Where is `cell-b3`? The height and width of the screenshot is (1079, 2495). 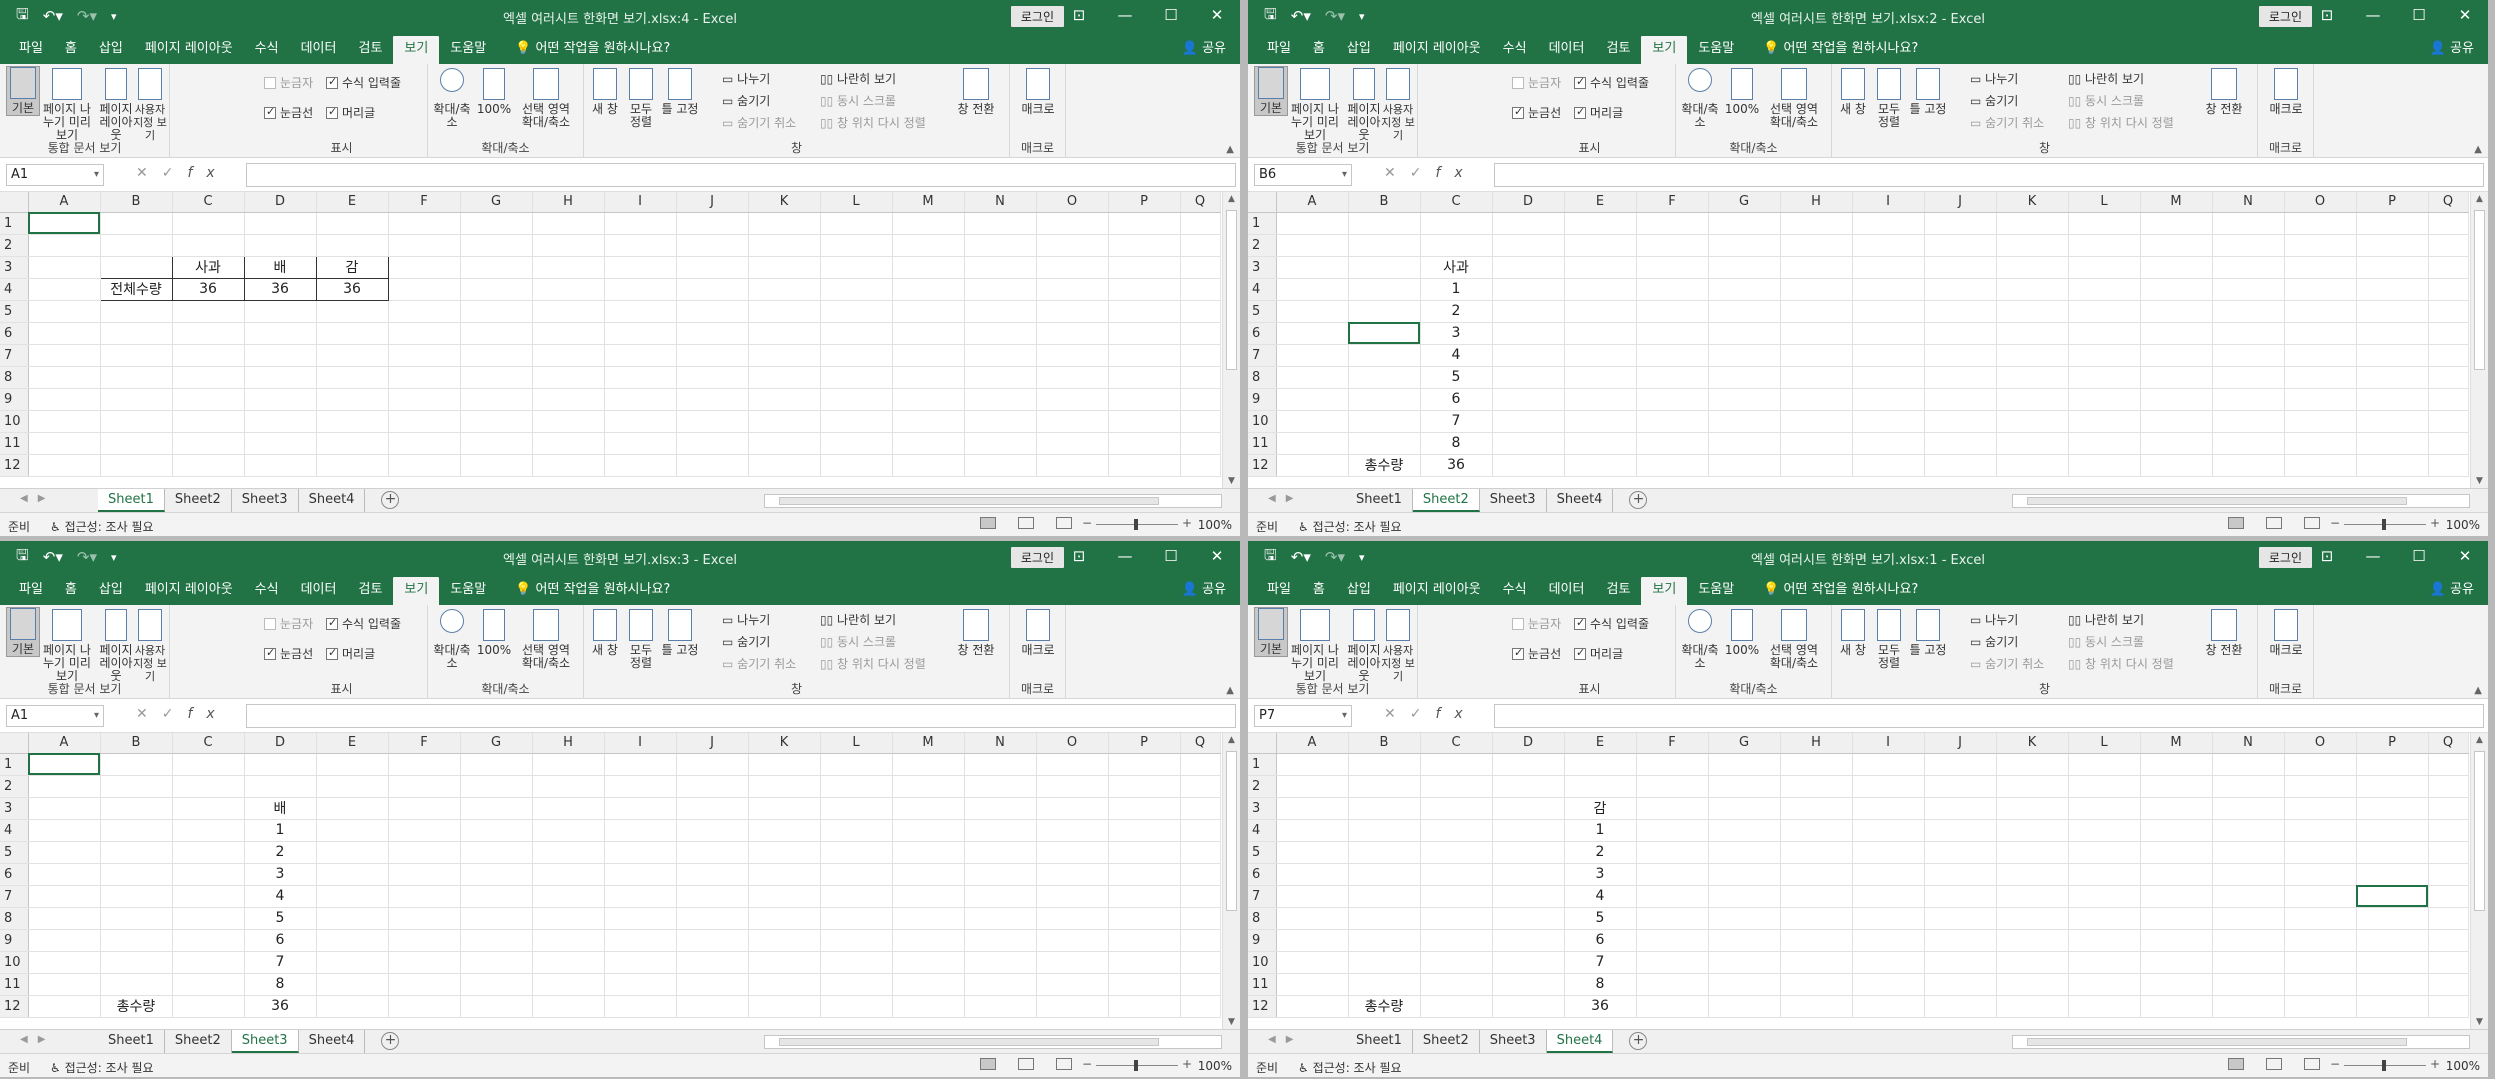
cell-b3 is located at coordinates (1384, 267).